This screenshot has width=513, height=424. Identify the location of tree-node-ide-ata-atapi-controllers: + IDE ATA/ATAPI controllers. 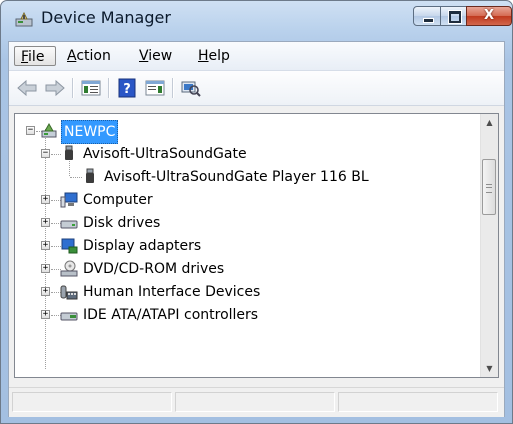
(245, 315).